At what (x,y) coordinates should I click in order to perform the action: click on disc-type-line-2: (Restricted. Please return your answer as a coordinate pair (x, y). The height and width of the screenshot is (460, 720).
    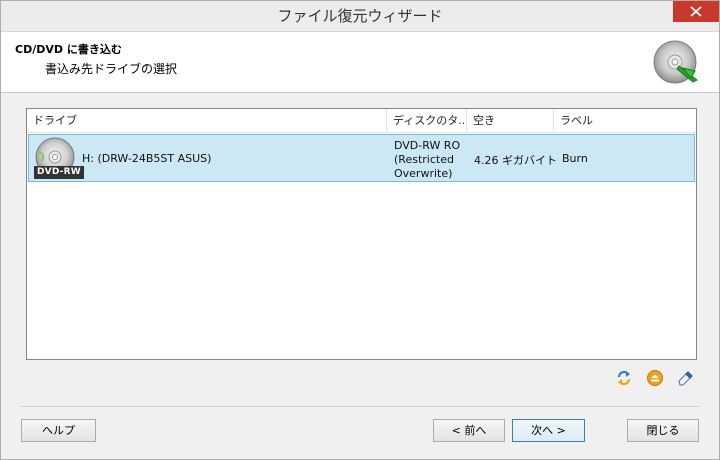
    Looking at the image, I should click on (424, 159).